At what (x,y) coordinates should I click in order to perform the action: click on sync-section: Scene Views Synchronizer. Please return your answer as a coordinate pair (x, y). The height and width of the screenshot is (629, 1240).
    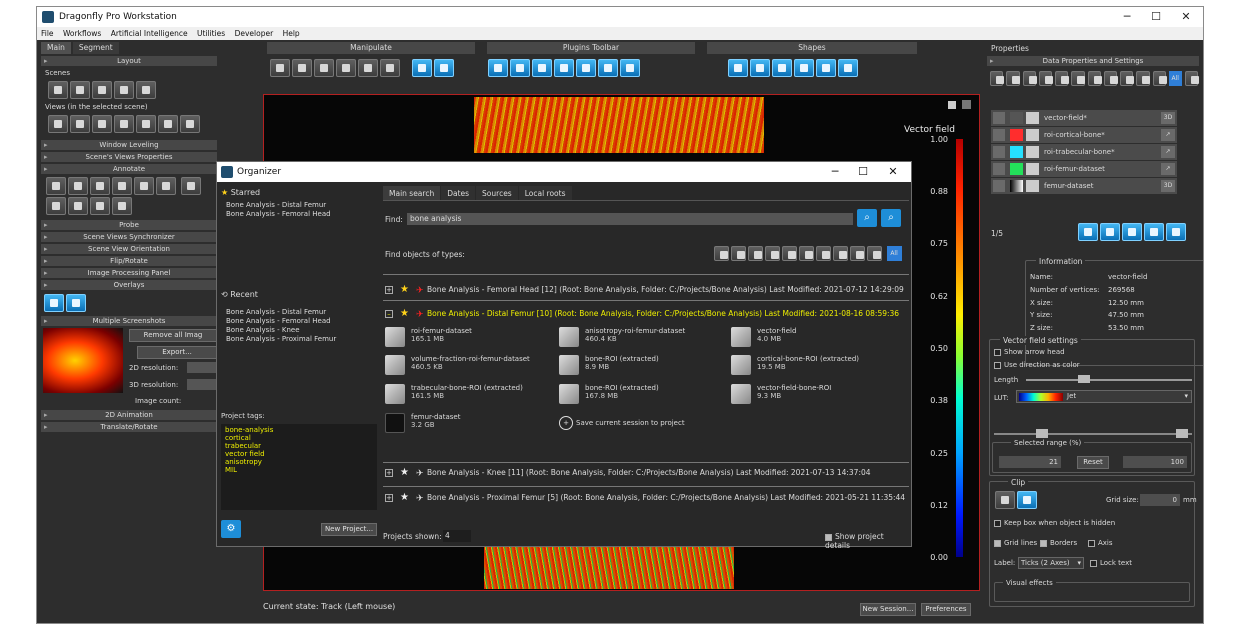
    Looking at the image, I should click on (129, 237).